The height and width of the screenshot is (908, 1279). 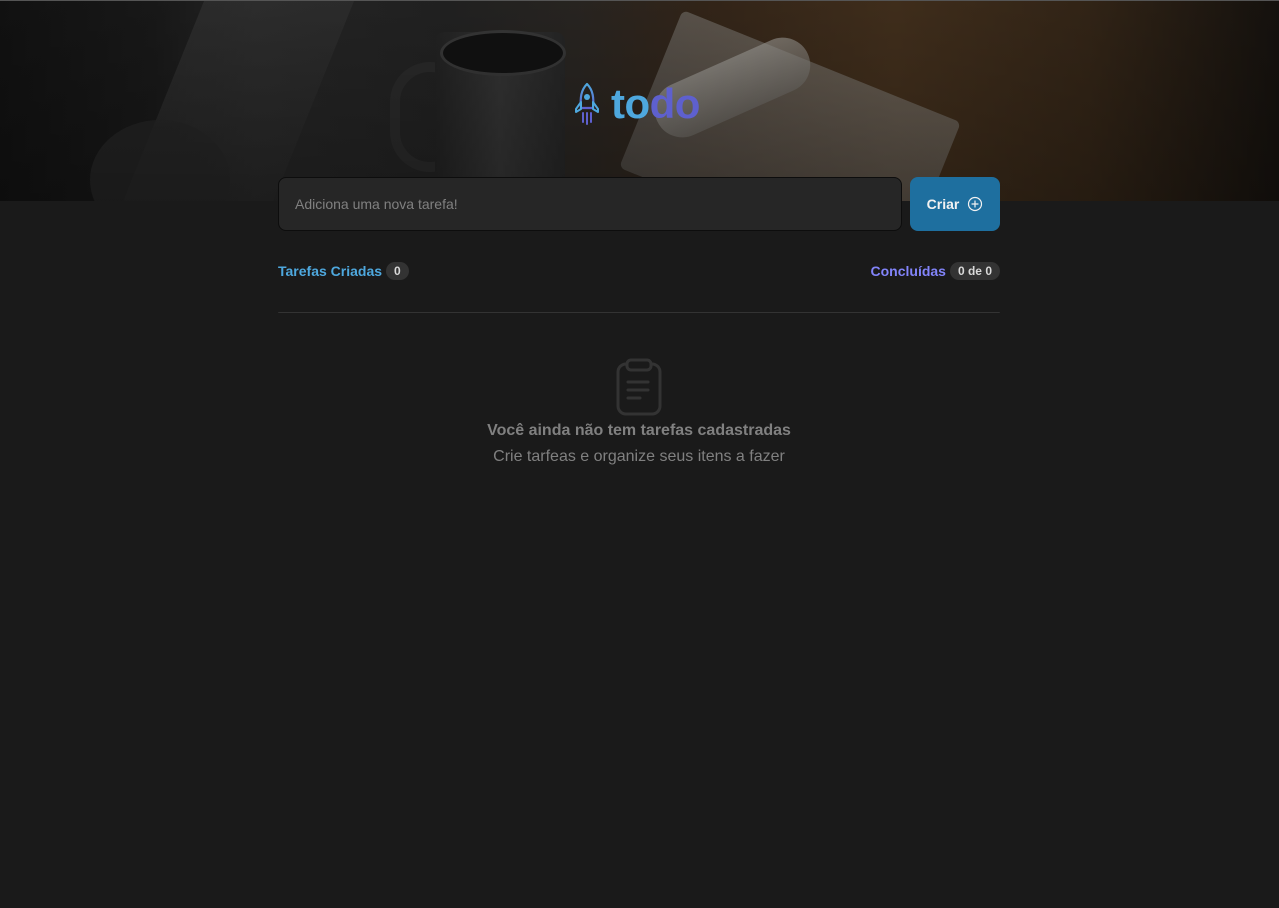 I want to click on header-top-border, so click(x=639, y=0).